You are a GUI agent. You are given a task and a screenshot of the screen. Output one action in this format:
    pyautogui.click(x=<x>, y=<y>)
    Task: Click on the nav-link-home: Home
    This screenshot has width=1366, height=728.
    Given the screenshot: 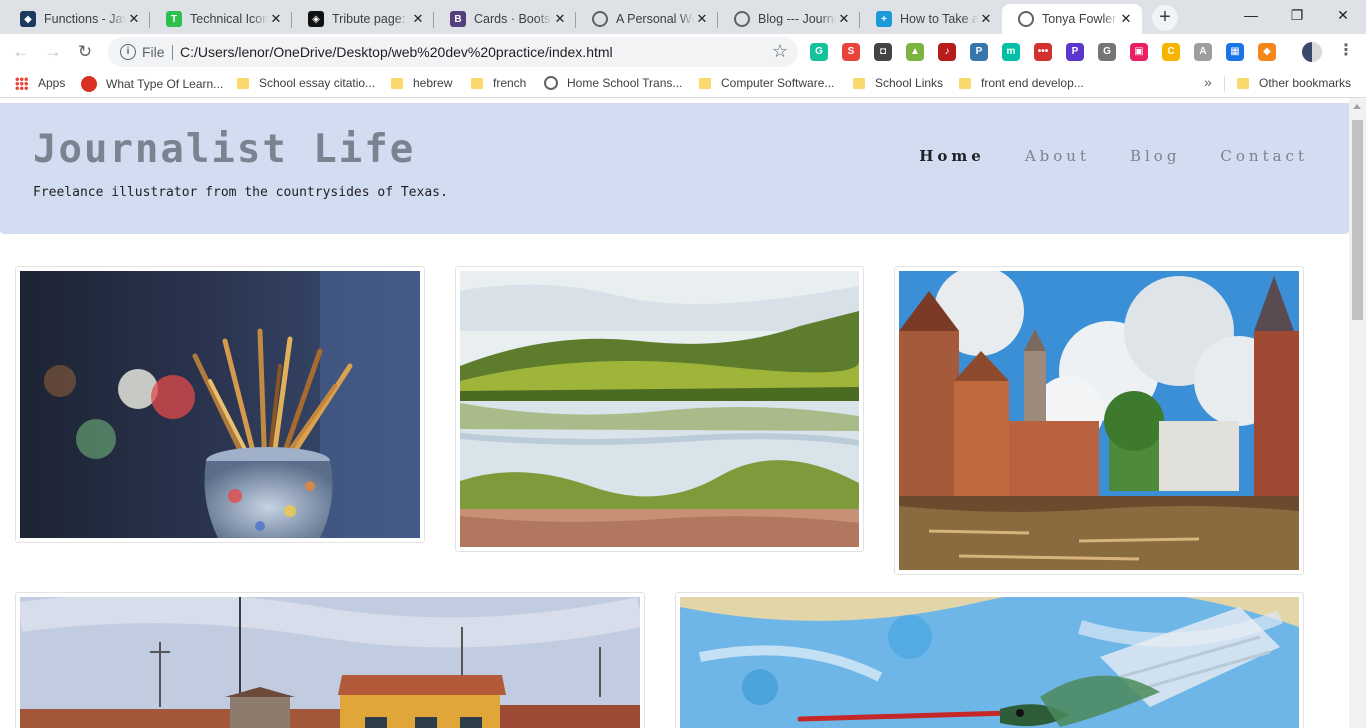 What is the action you would take?
    pyautogui.click(x=952, y=156)
    